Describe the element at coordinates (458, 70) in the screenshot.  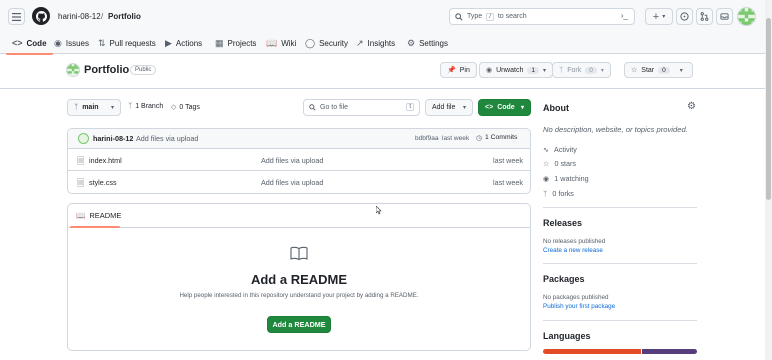
I see `pin-button: 📌 Pin` at that location.